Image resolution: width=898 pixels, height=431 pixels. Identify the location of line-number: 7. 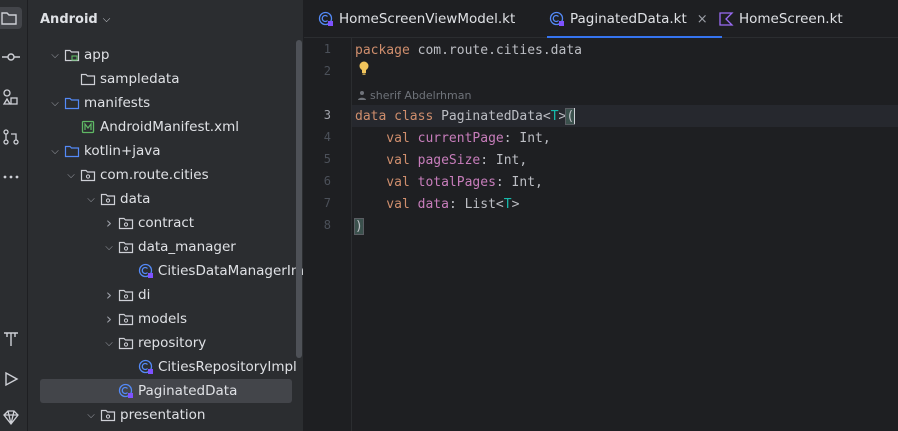
(327, 203).